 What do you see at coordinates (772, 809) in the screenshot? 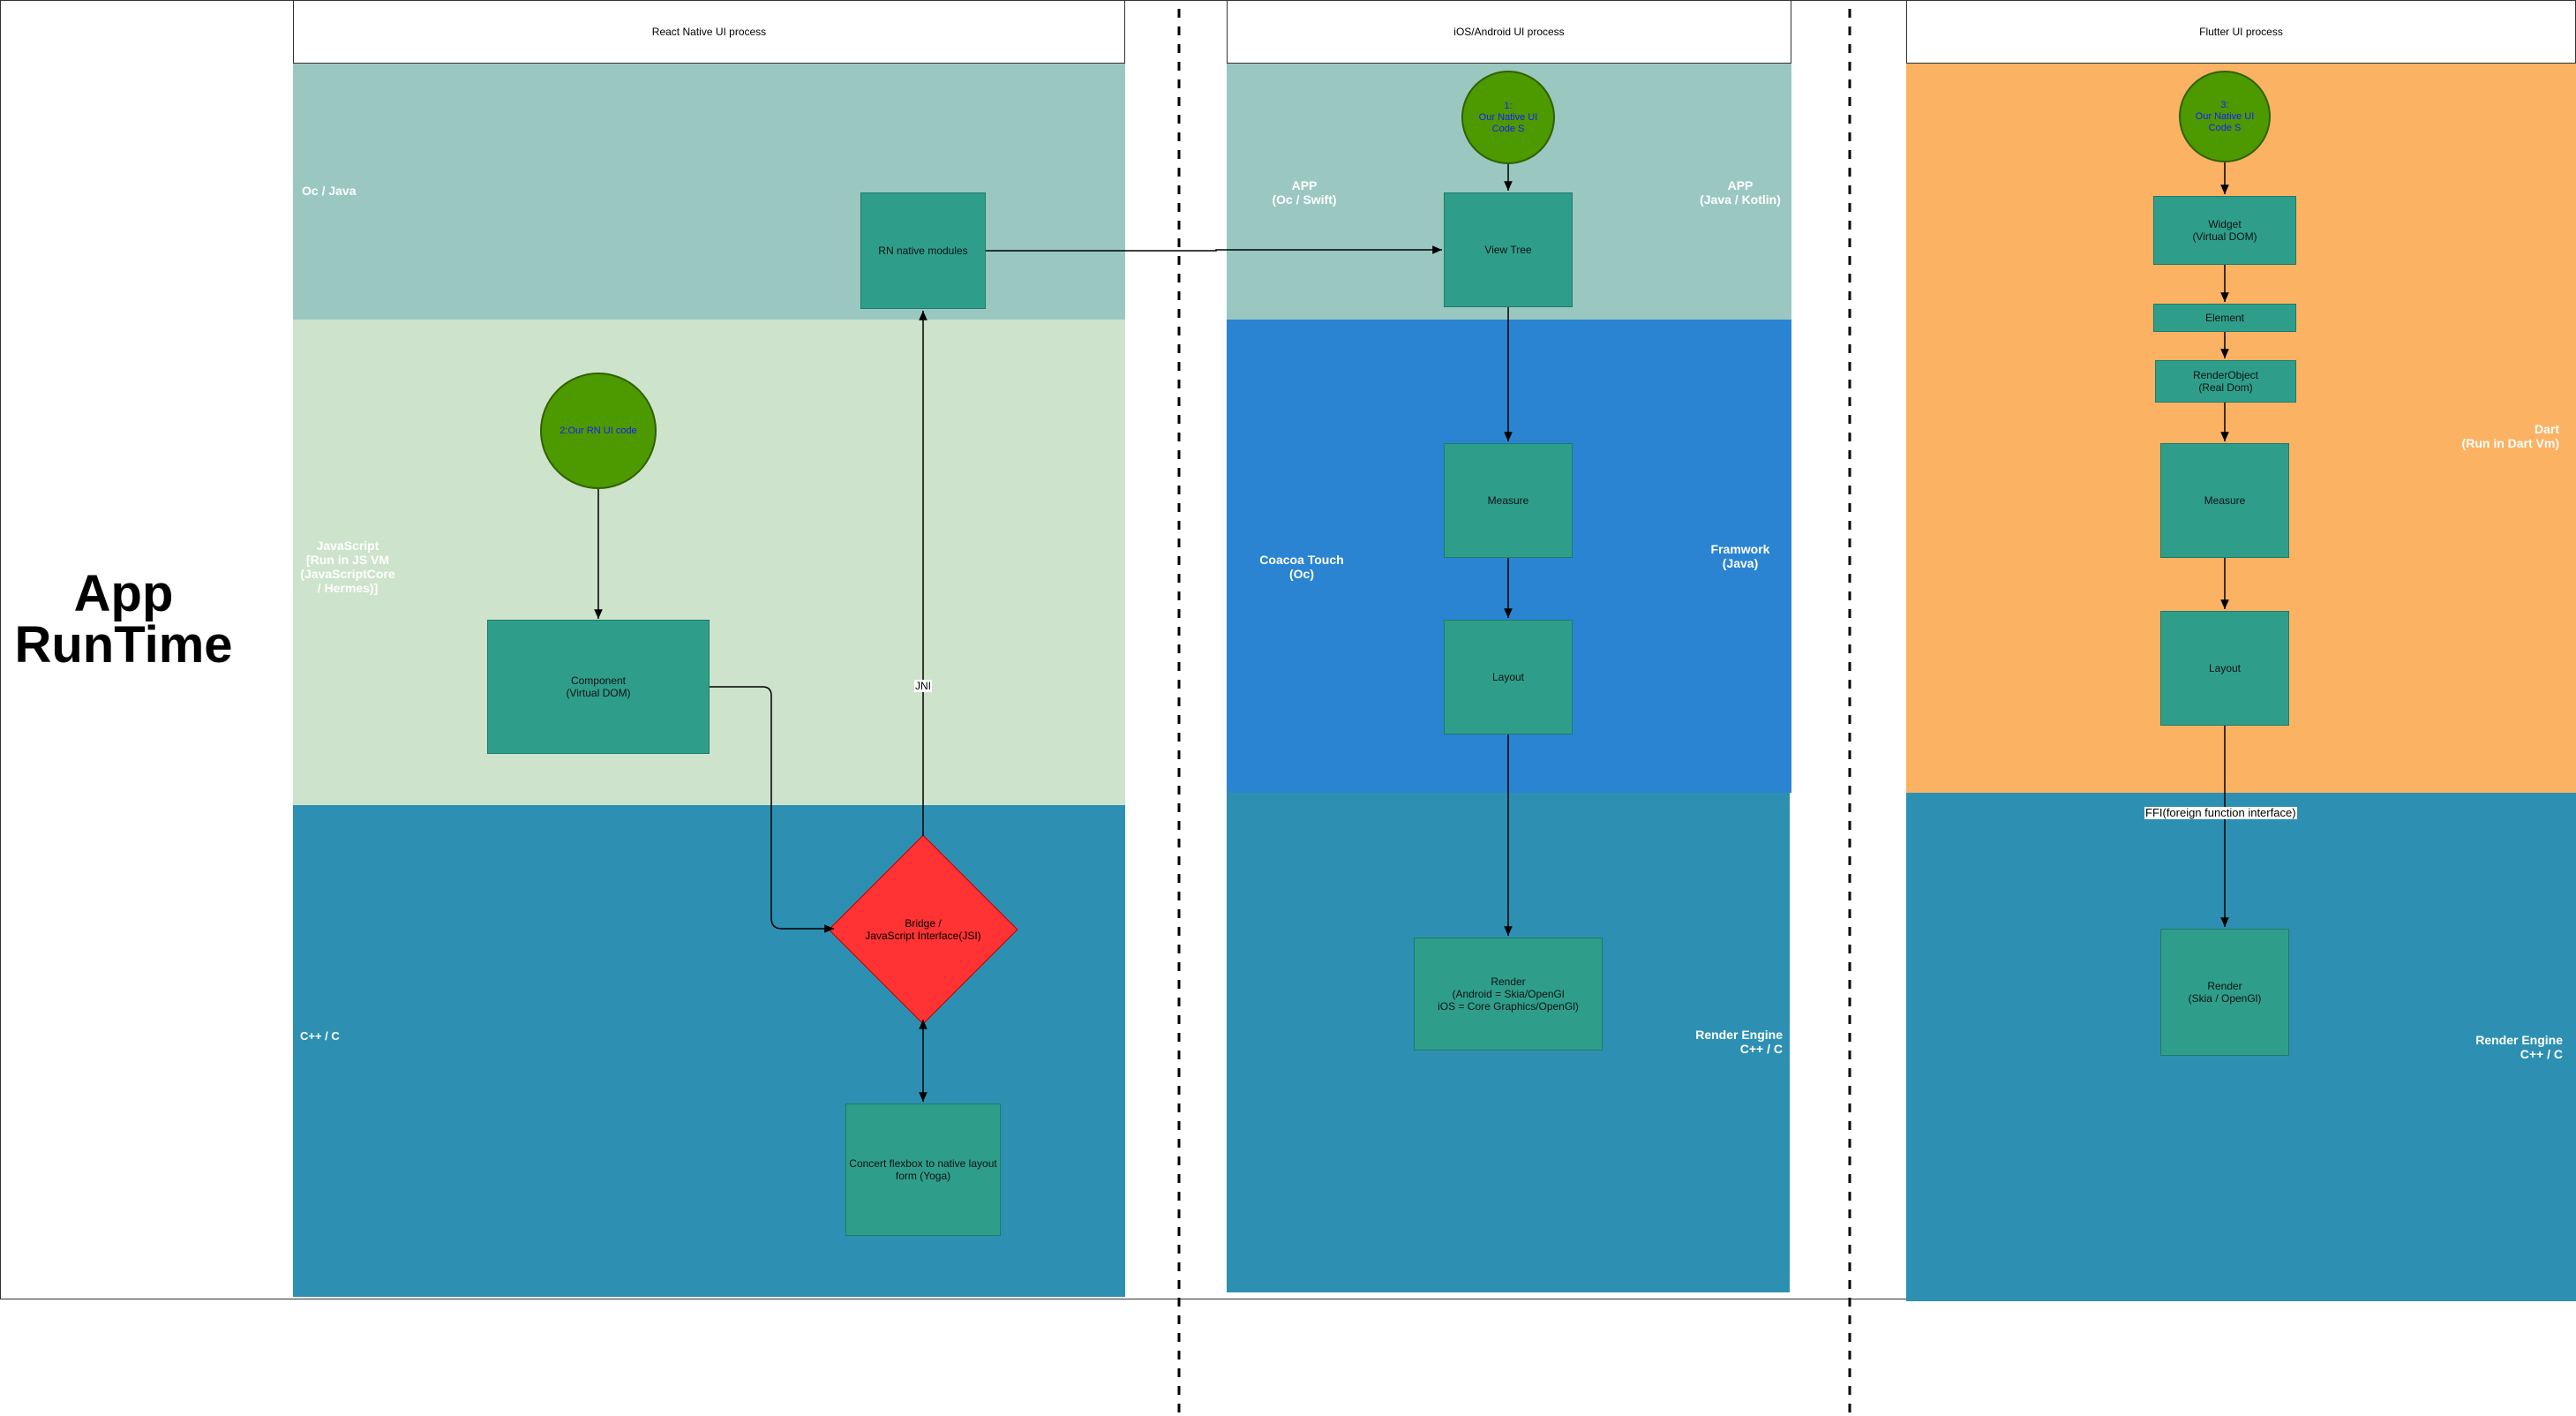
I see `edge-component-to-bridge` at bounding box center [772, 809].